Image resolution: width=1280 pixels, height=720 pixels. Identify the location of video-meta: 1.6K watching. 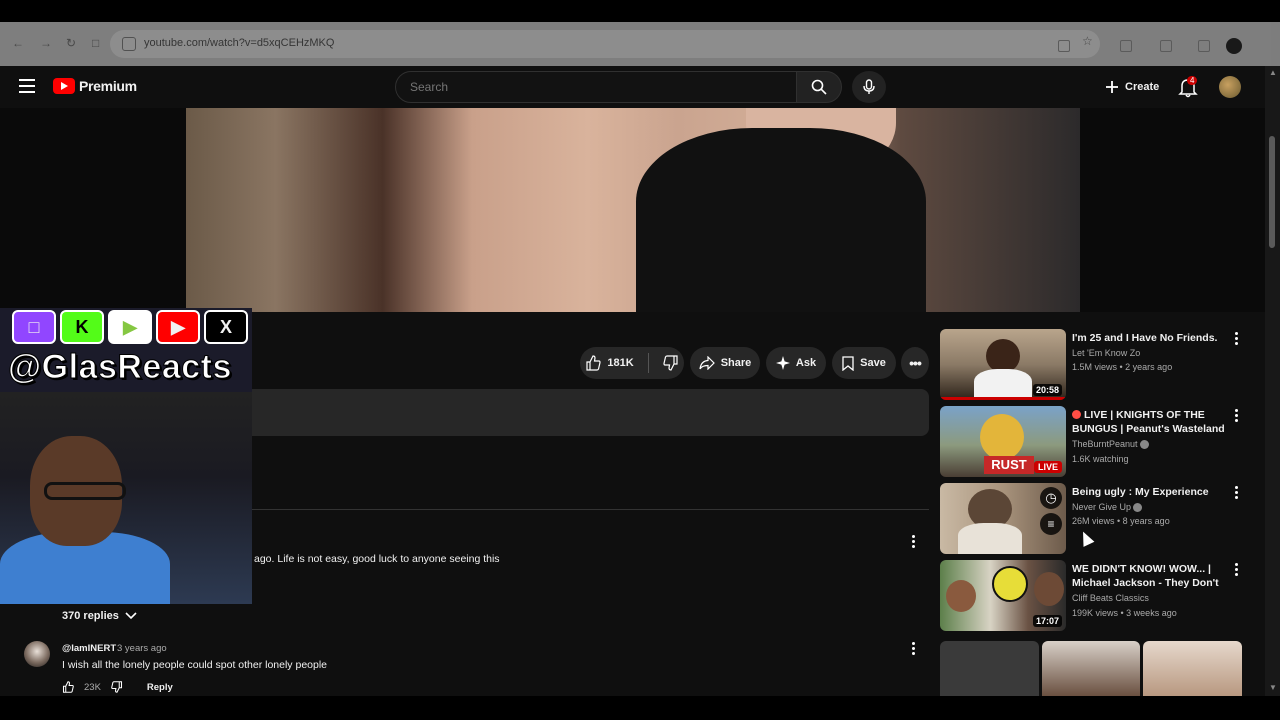
(1100, 459).